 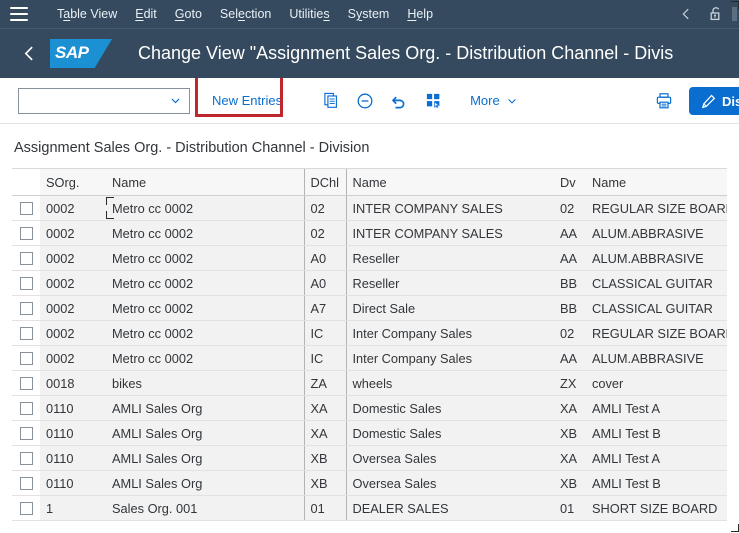 What do you see at coordinates (449, 508) in the screenshot?
I see `cell-name-2: DEALER SALES` at bounding box center [449, 508].